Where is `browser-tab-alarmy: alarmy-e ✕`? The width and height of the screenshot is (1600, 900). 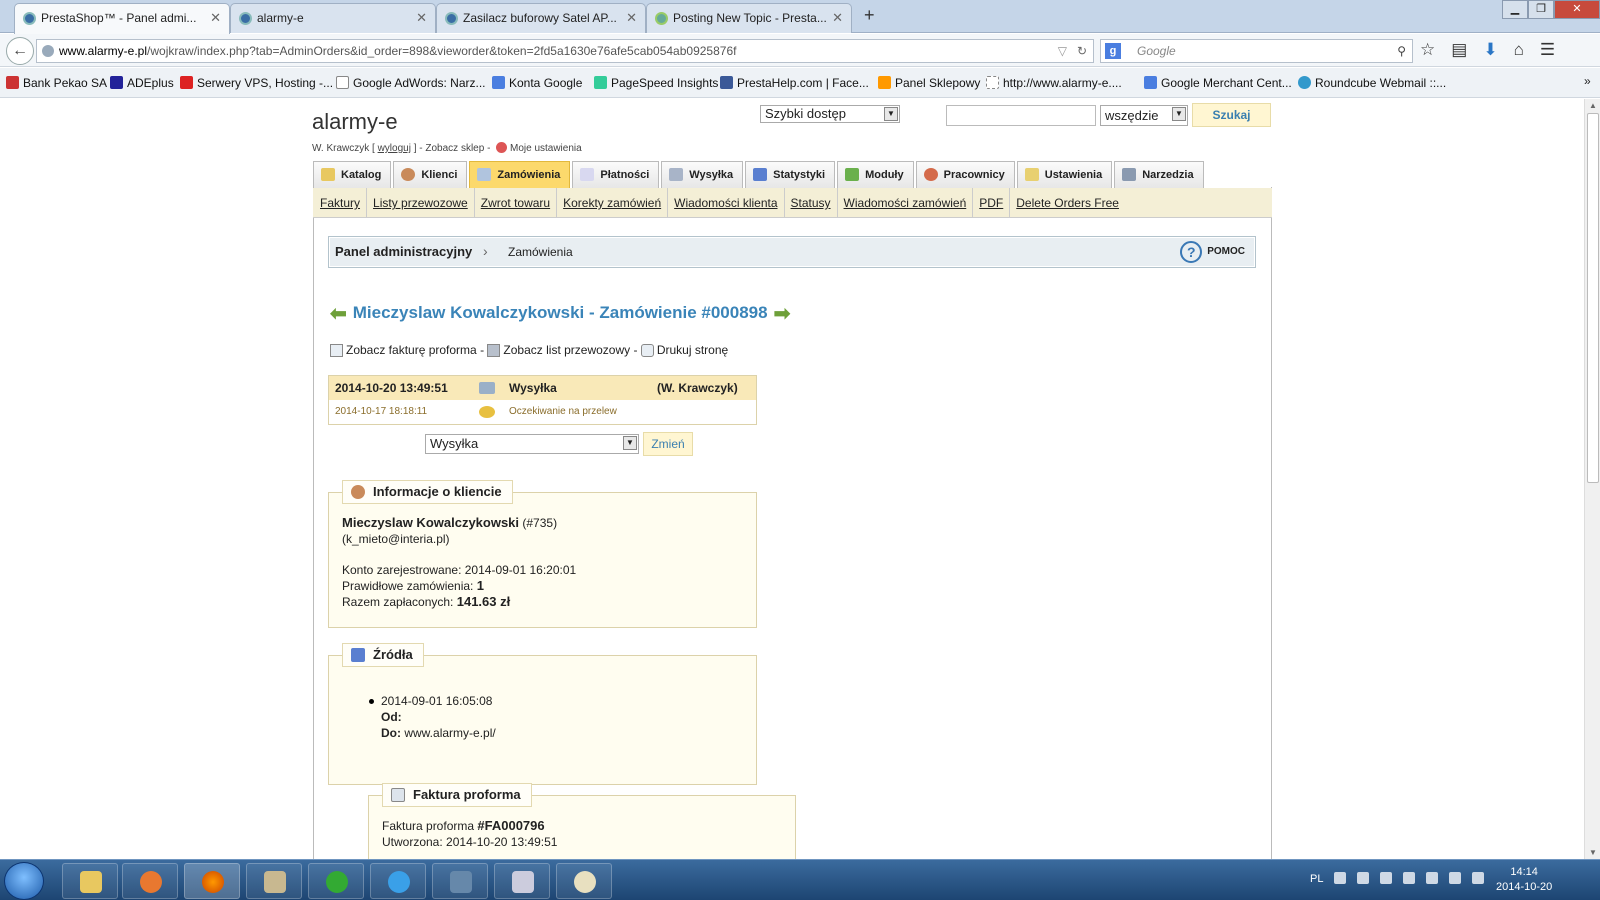 browser-tab-alarmy: alarmy-e ✕ is located at coordinates (333, 18).